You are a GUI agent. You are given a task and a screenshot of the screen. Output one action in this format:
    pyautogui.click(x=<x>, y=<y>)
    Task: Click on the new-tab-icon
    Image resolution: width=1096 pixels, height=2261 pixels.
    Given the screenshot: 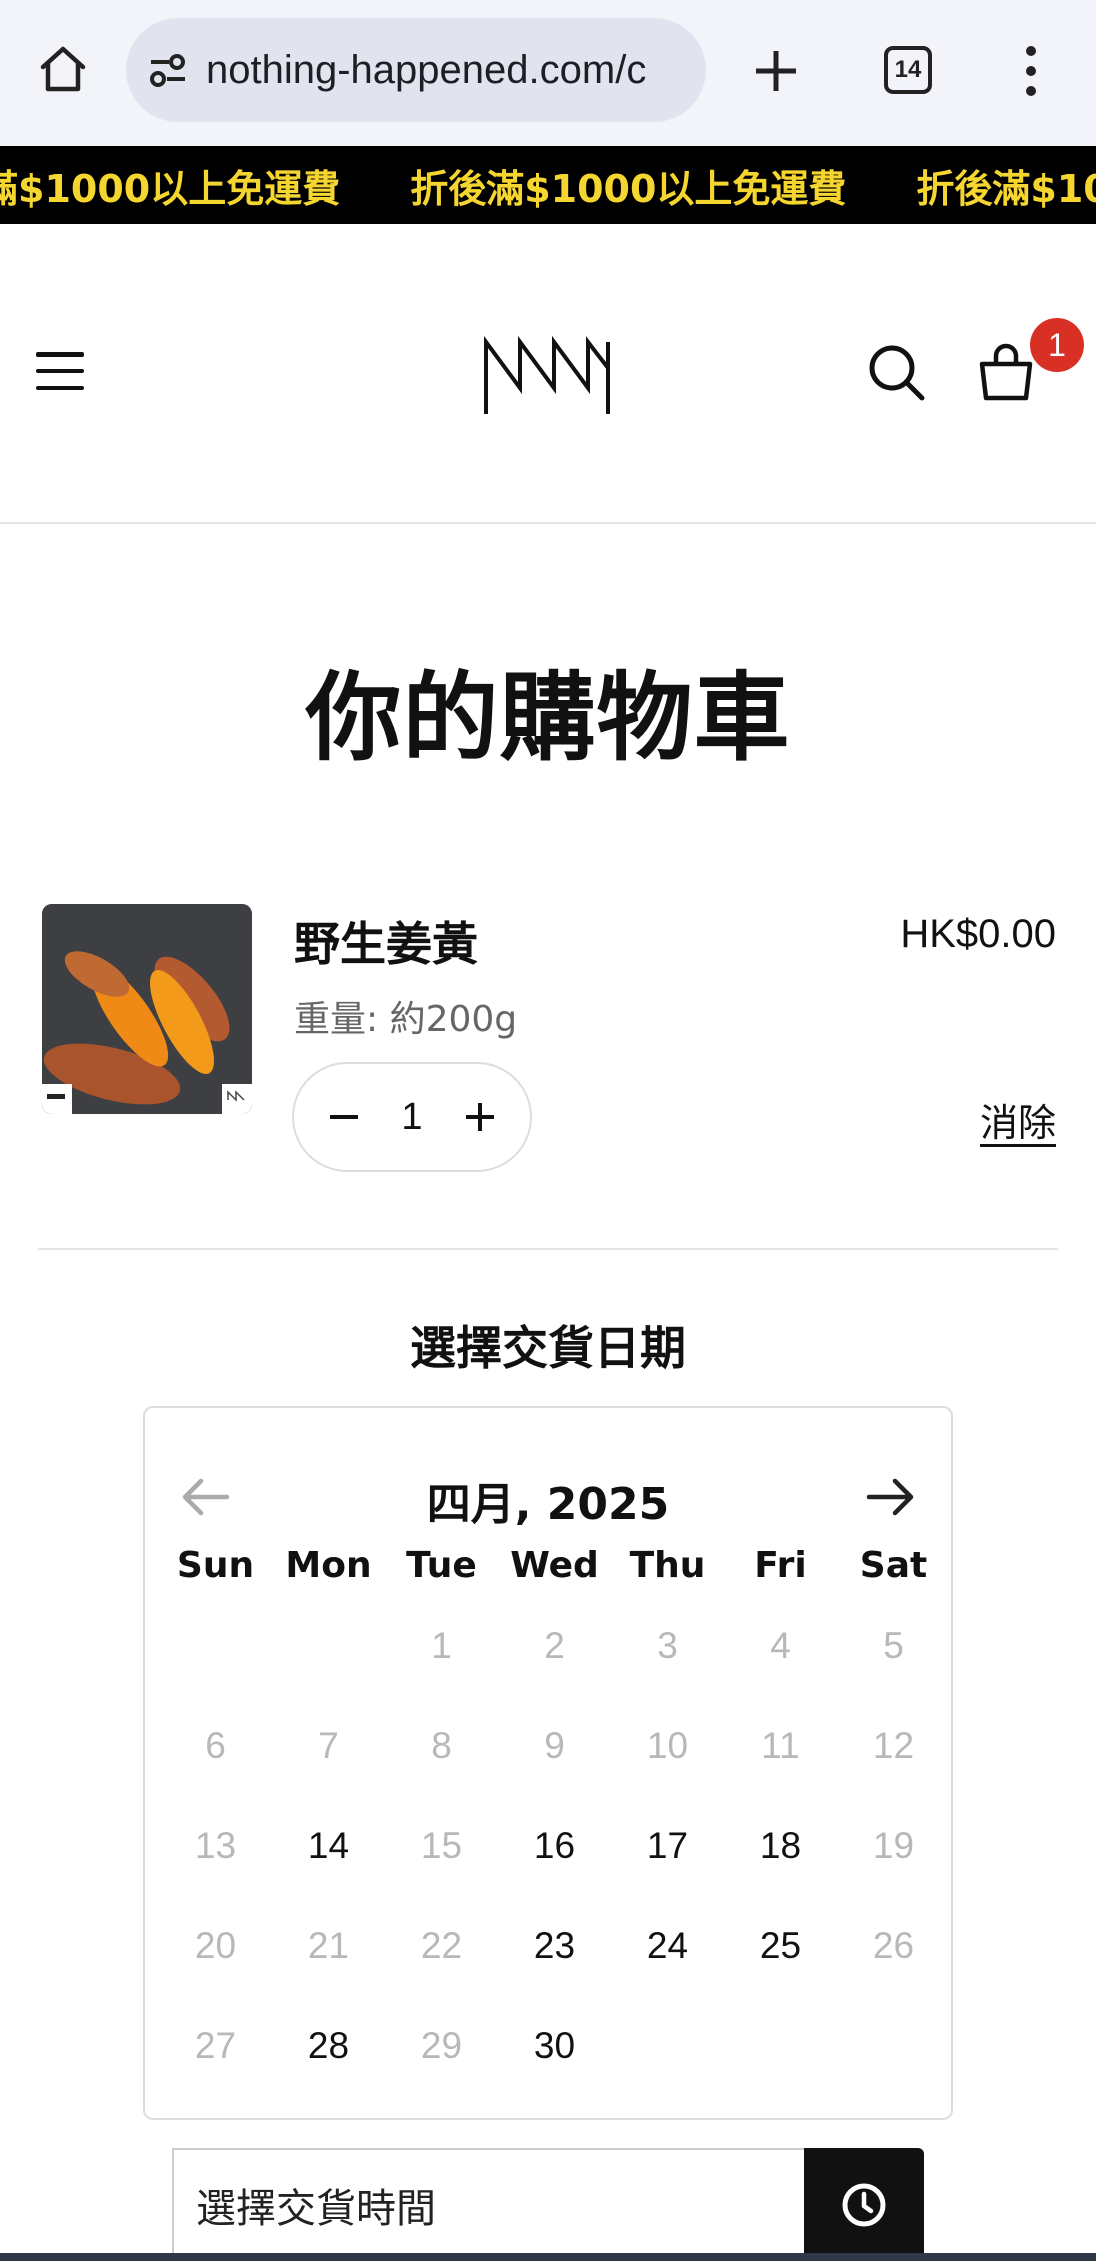 What is the action you would take?
    pyautogui.click(x=776, y=71)
    